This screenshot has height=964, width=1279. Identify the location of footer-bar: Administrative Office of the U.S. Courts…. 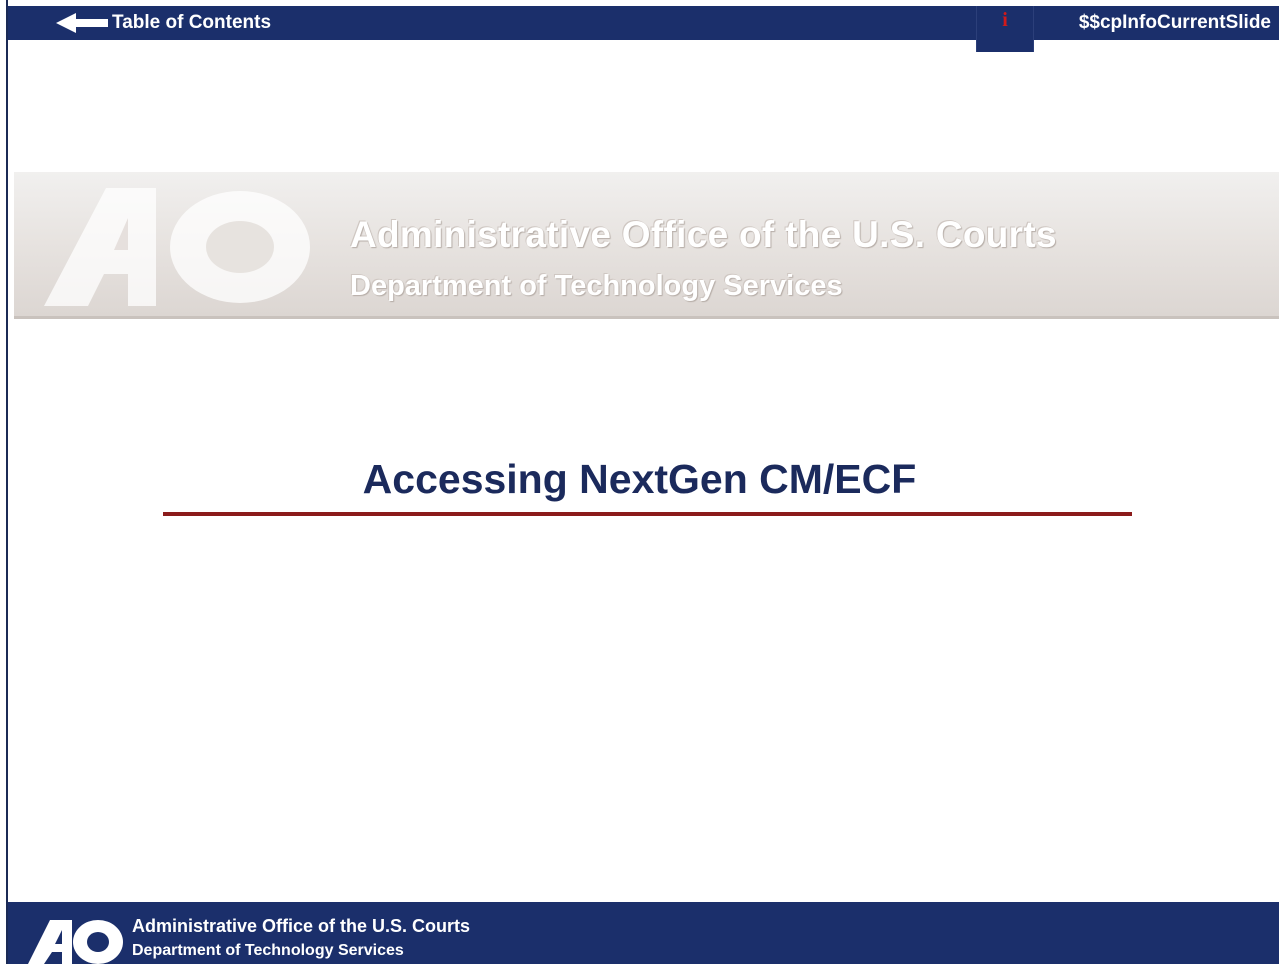
(643, 933).